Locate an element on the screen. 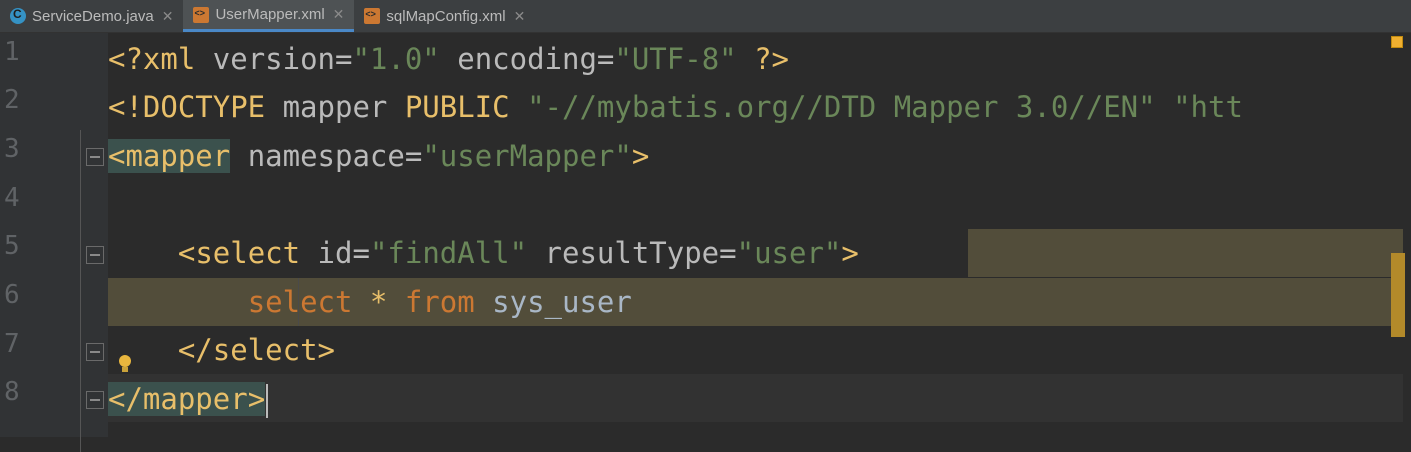 This screenshot has width=1411, height=452. doctype-open: <! is located at coordinates (125, 107).